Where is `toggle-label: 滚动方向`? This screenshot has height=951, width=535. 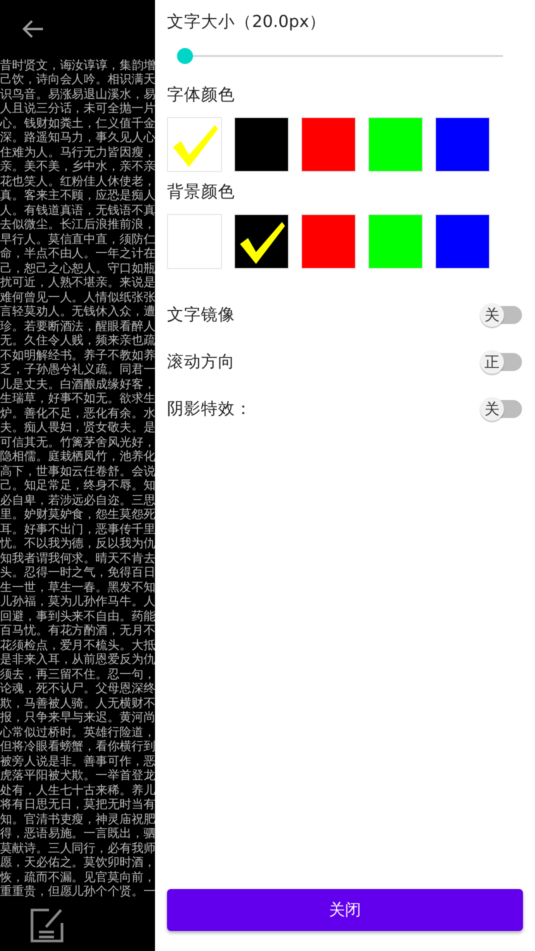 toggle-label: 滚动方向 is located at coordinates (201, 361).